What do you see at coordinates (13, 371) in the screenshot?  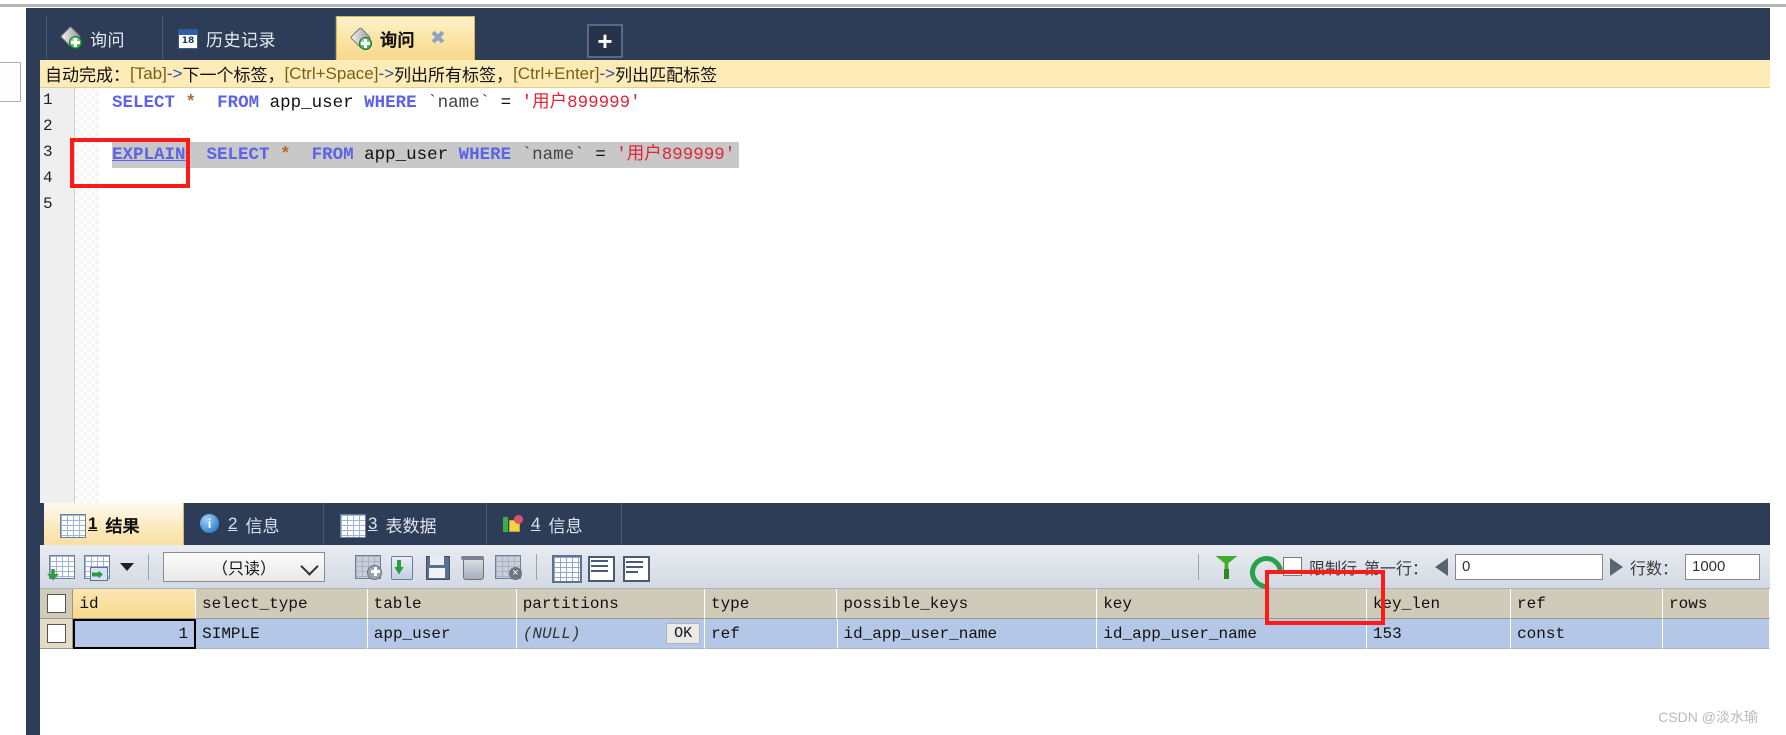 I see `left-margin` at bounding box center [13, 371].